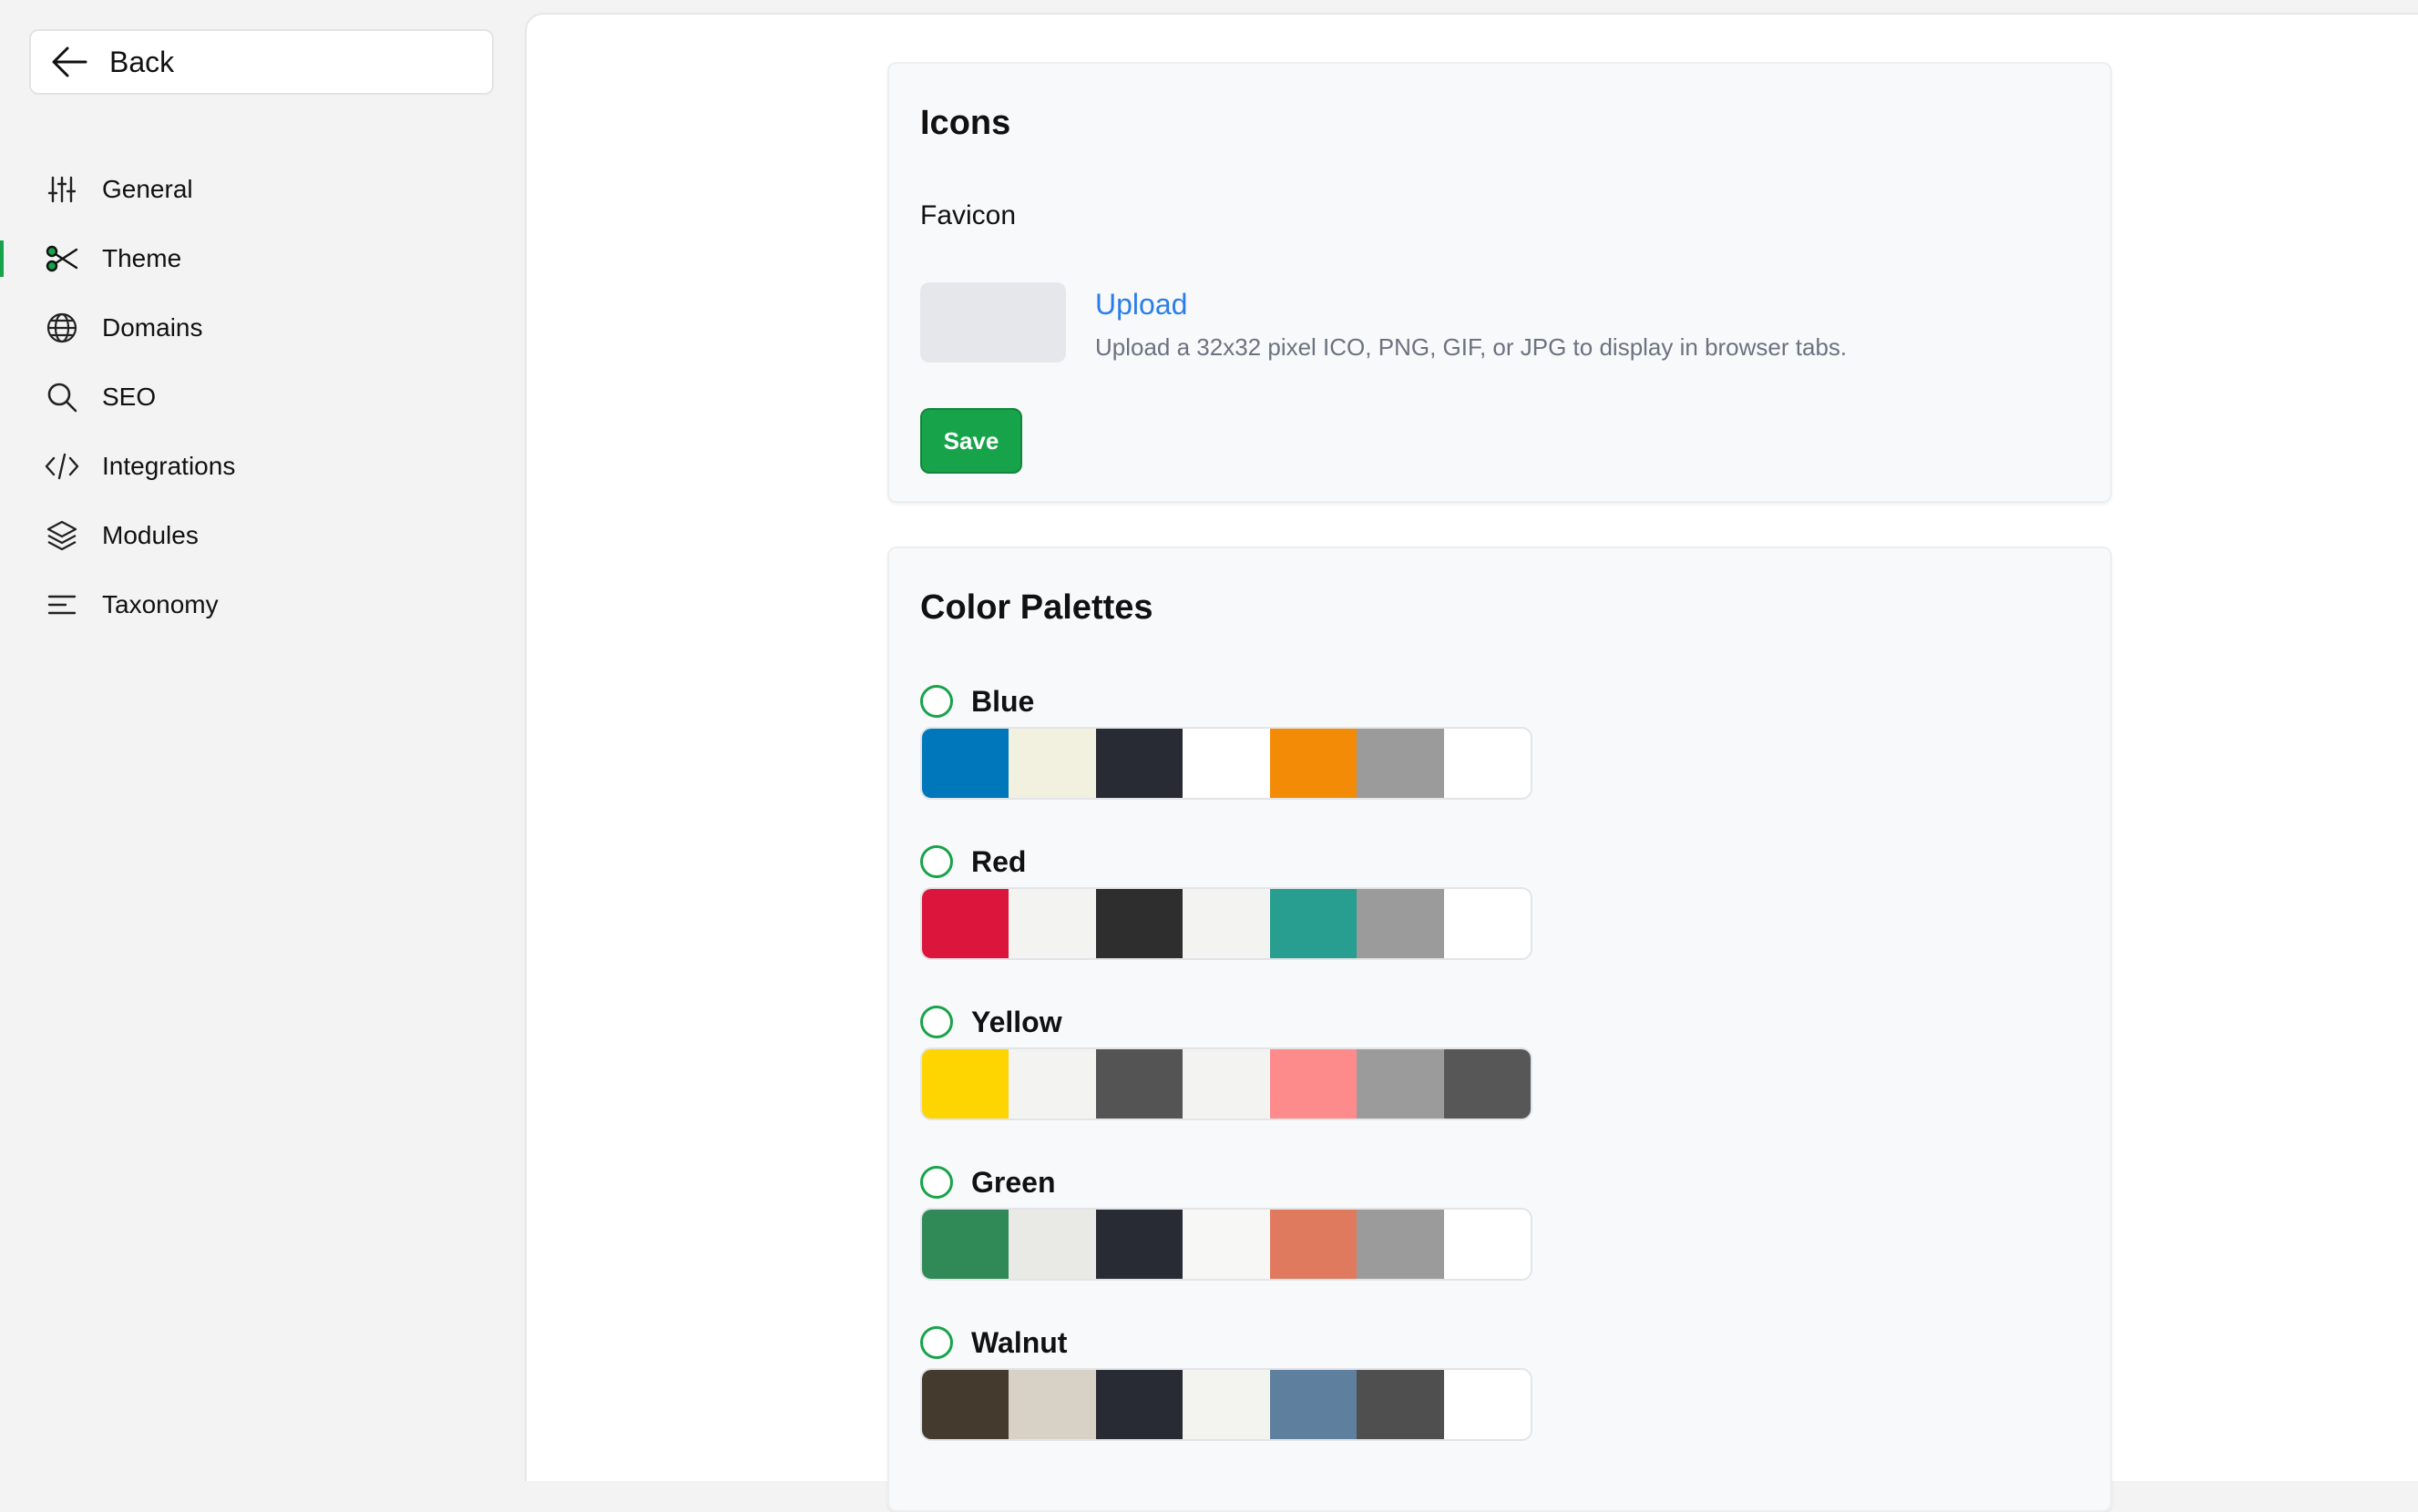 Image resolution: width=2418 pixels, height=1512 pixels. What do you see at coordinates (62, 259) in the screenshot?
I see `scissors-icon` at bounding box center [62, 259].